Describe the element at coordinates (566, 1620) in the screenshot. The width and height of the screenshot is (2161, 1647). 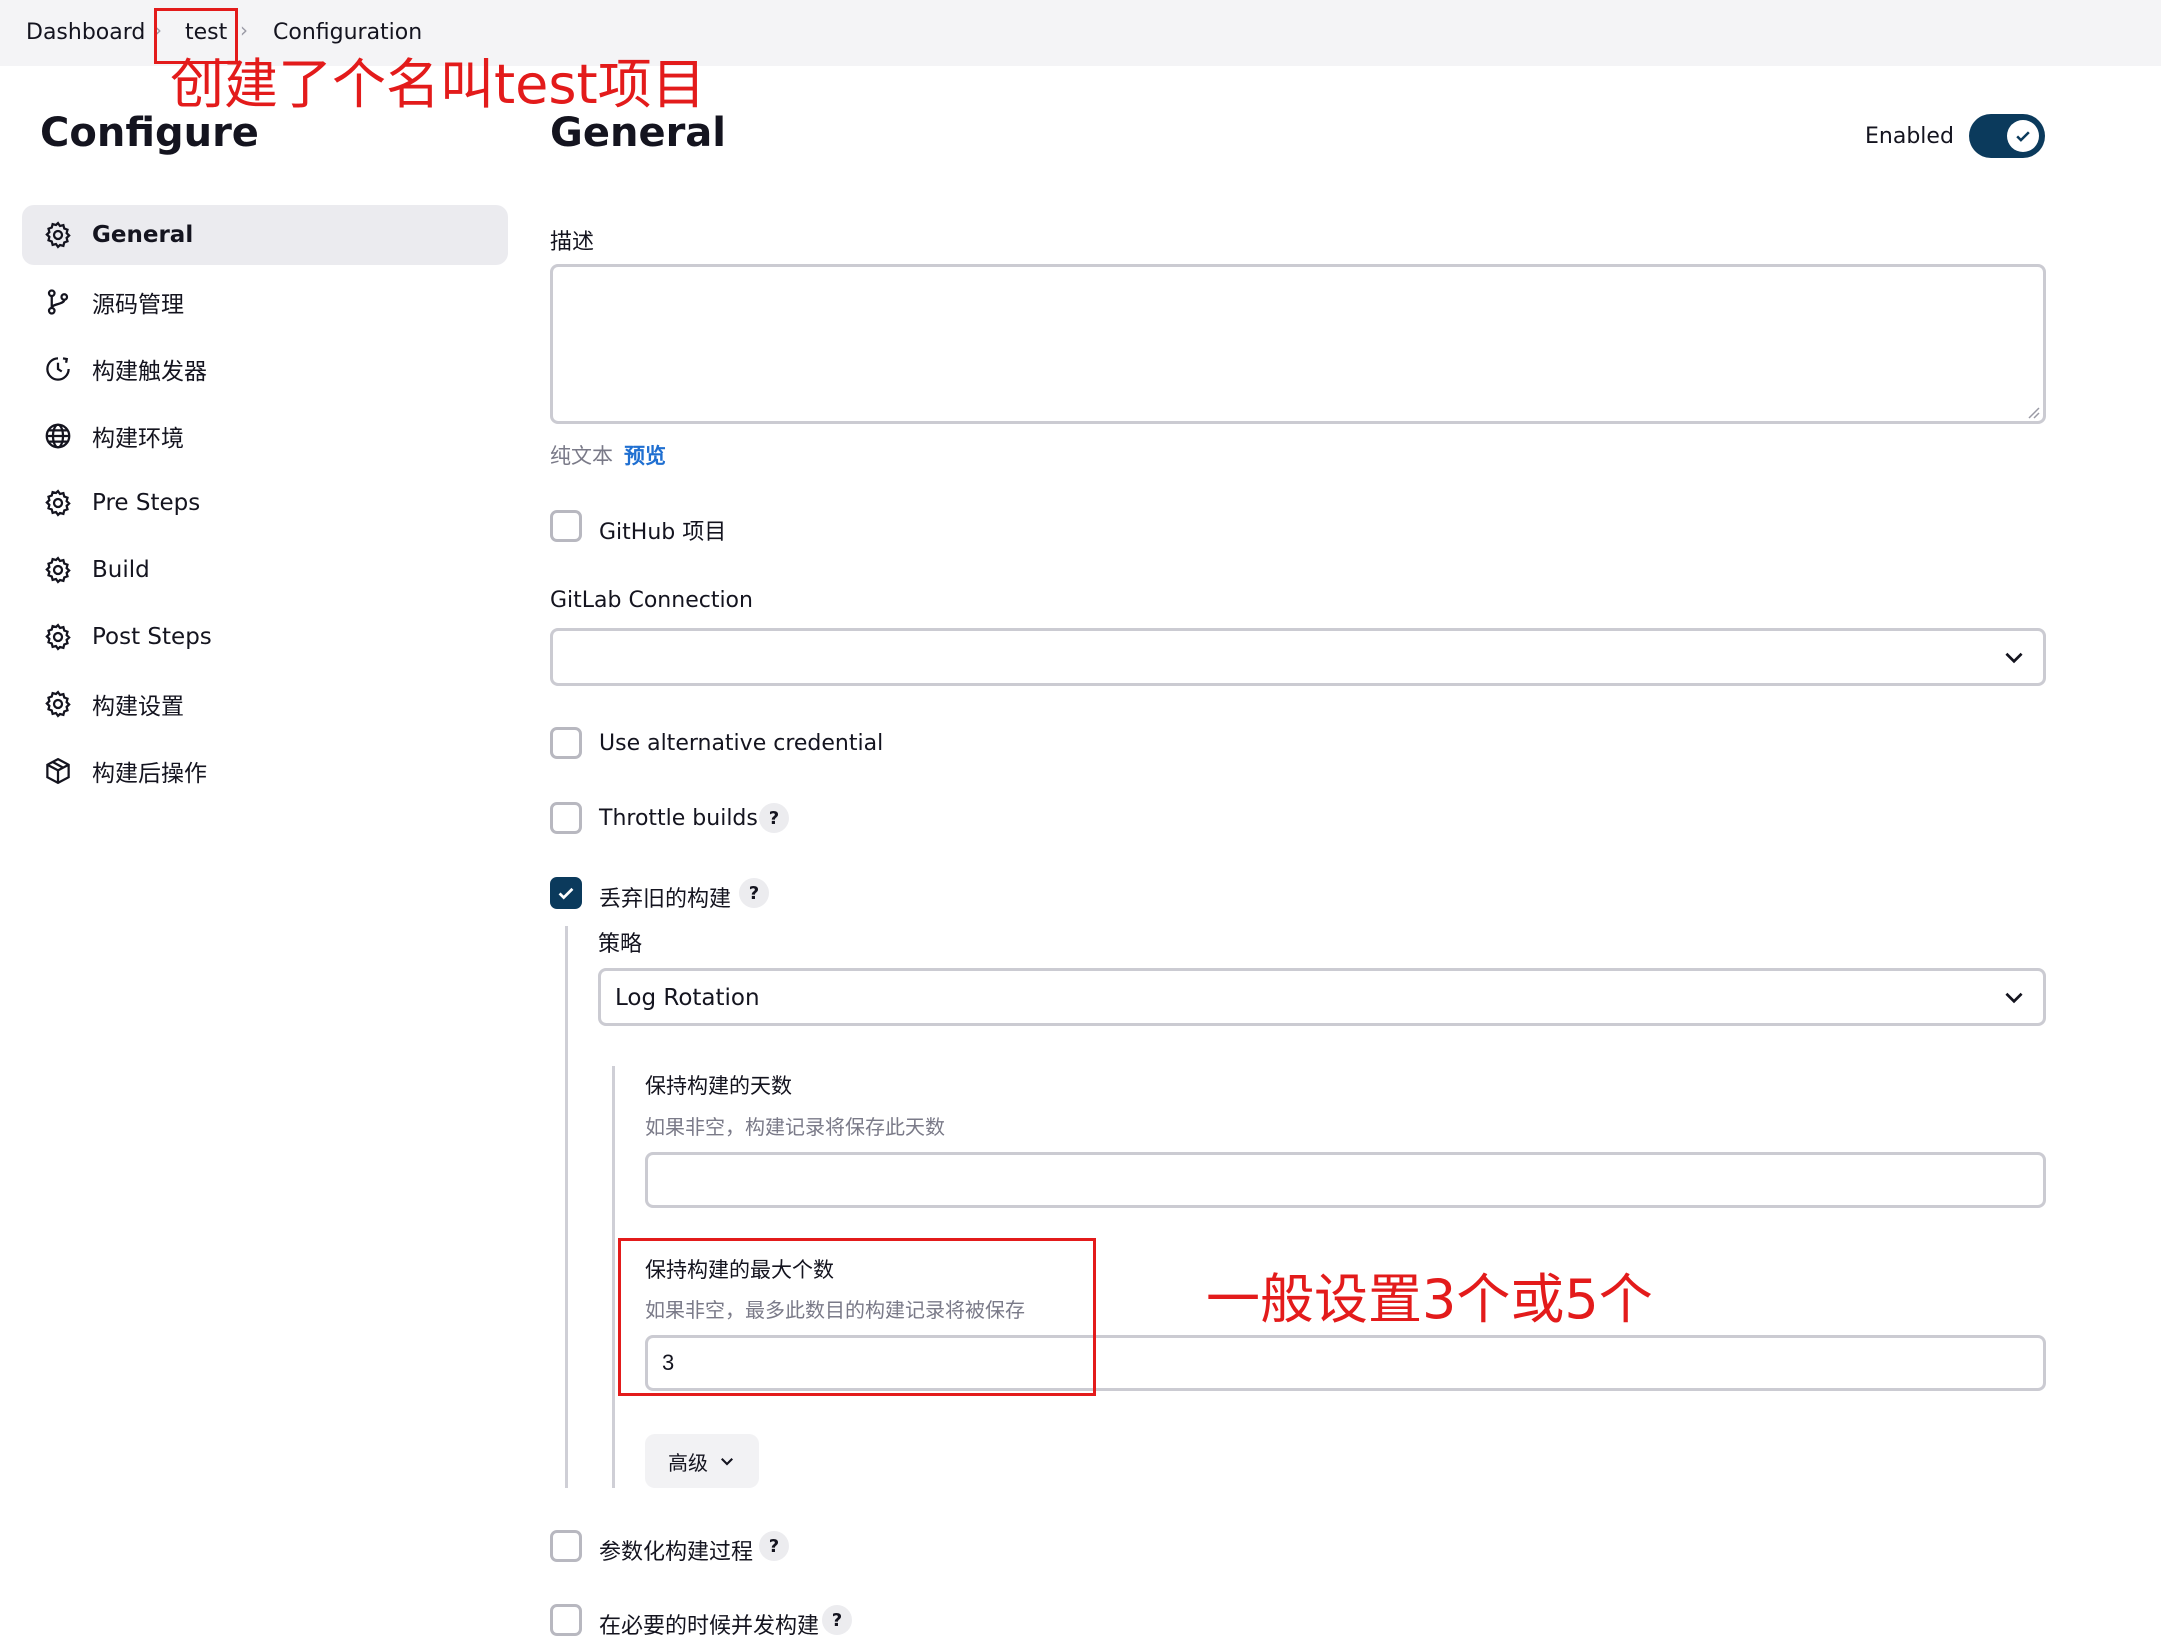
I see `concurrent-builds-checkbox` at that location.